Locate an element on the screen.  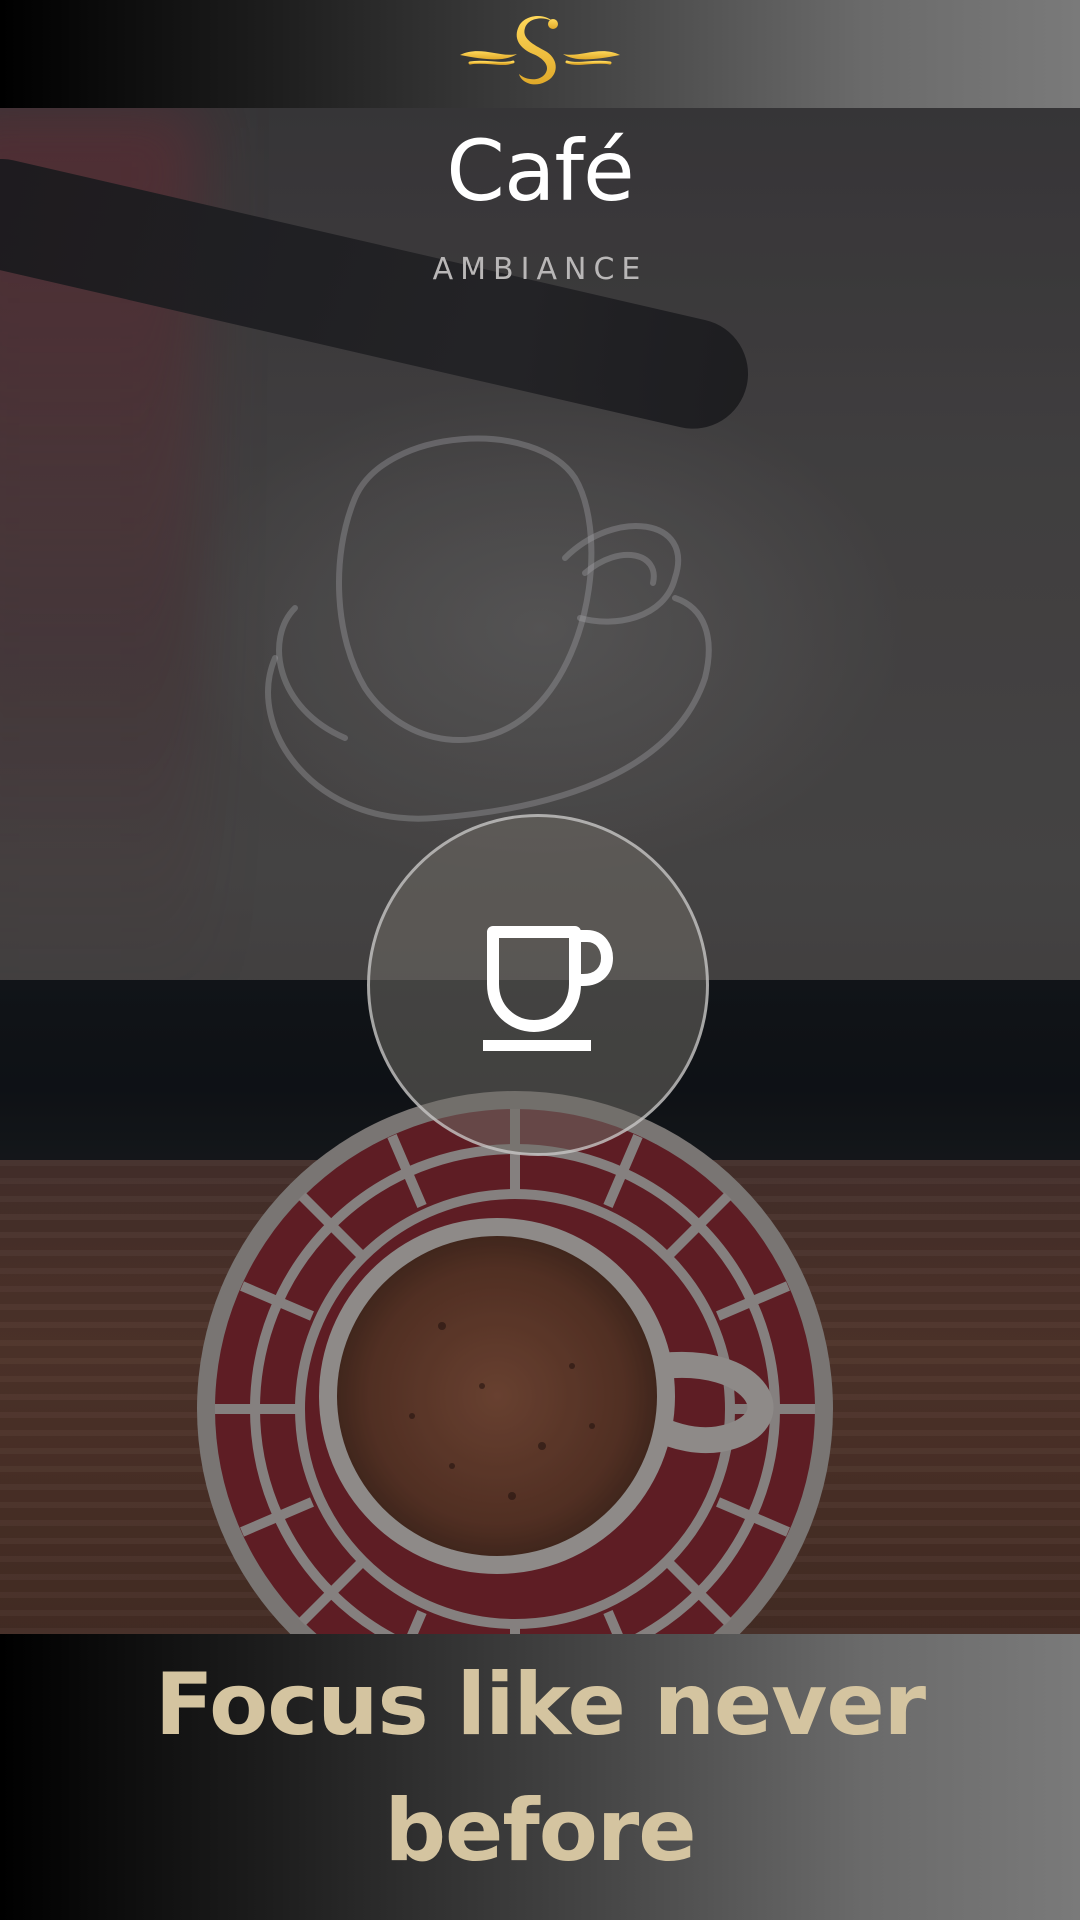
page-title: Café is located at coordinates (540, 171).